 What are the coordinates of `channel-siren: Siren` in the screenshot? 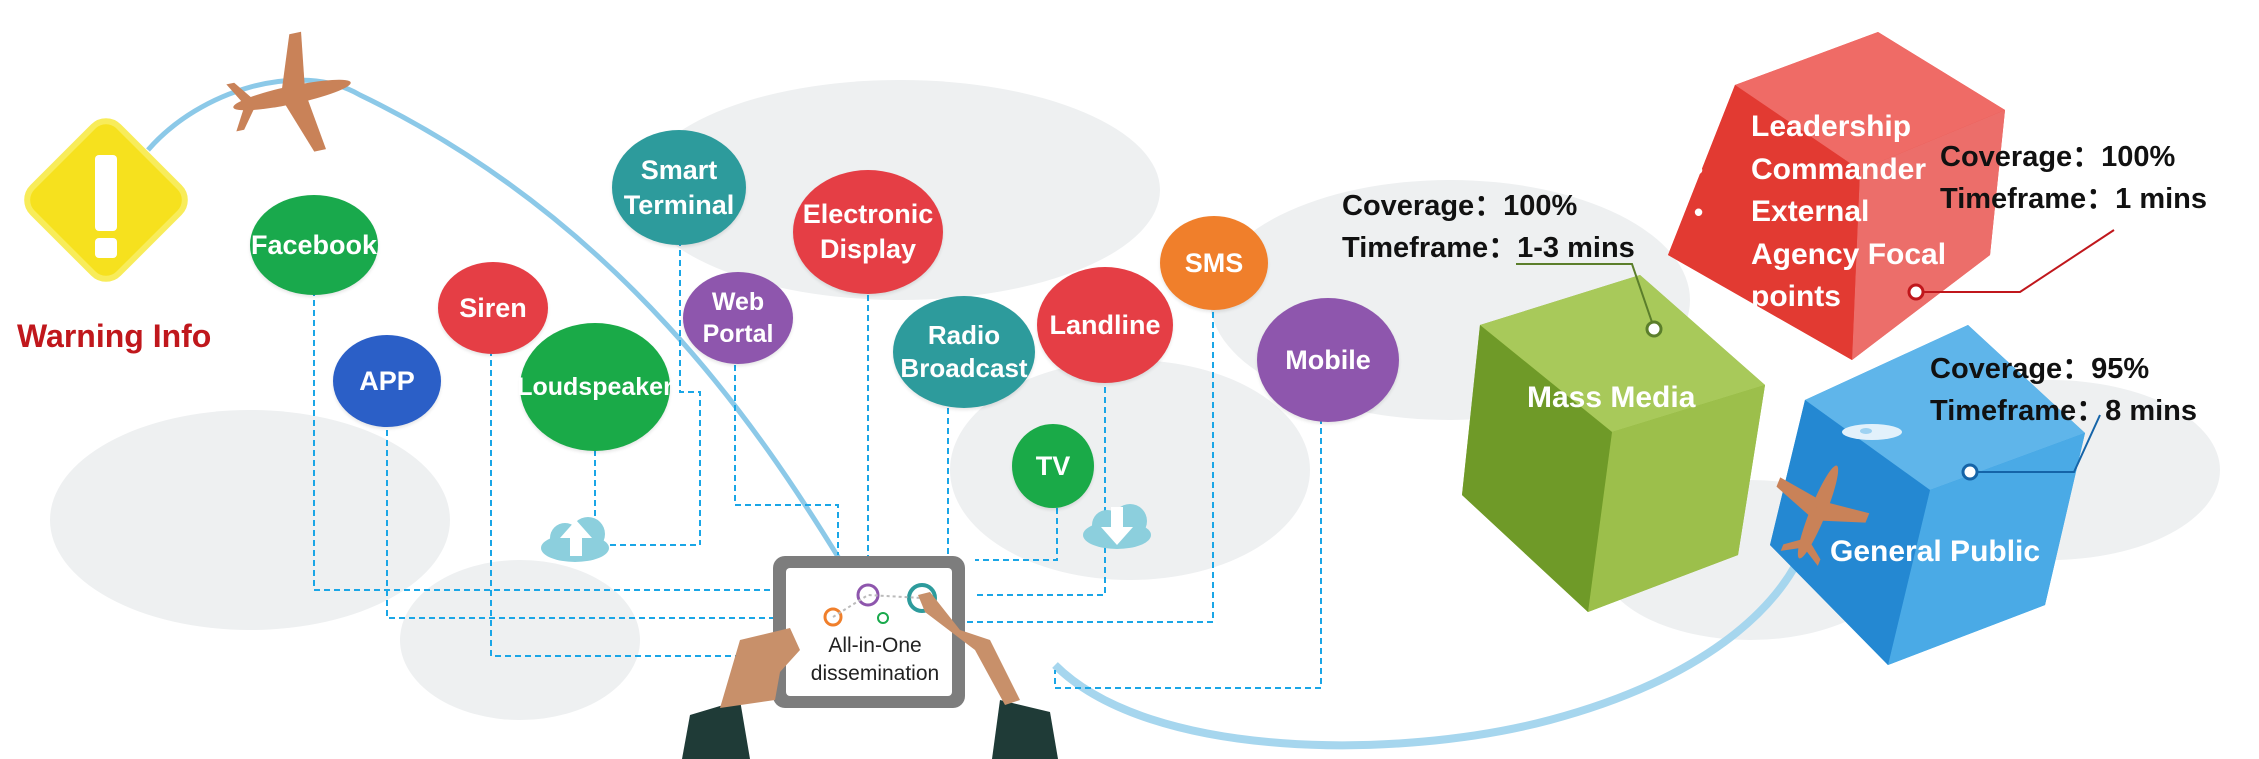 It's located at (493, 308).